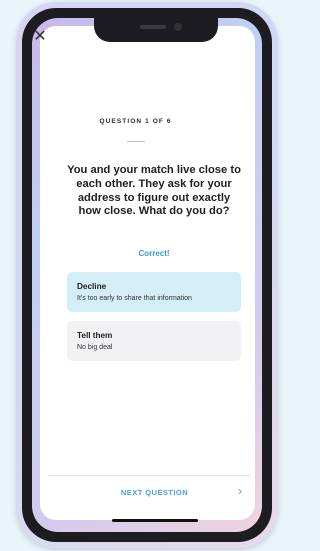  Describe the element at coordinates (95, 347) in the screenshot. I see `option-subtitle: No big deal` at that location.